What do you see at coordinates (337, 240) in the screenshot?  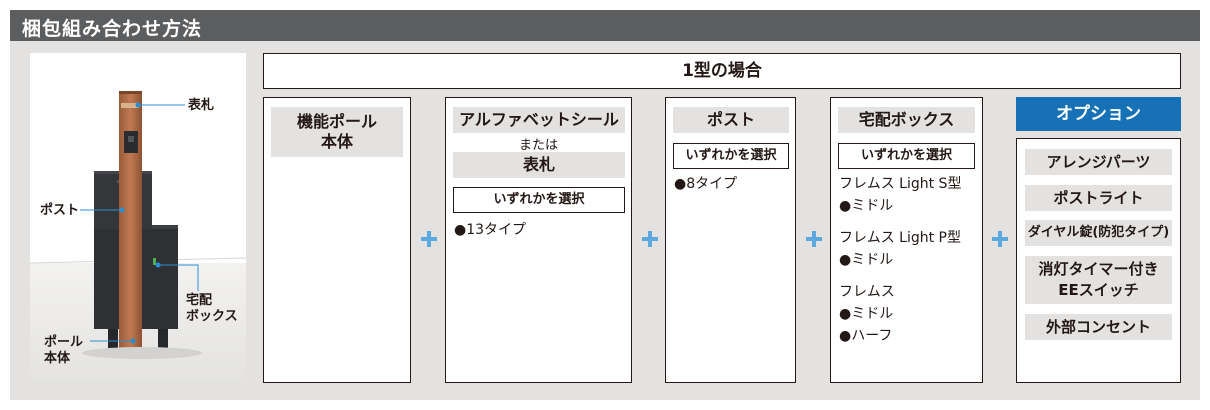 I see `column-pole: 機能ポール 本体` at bounding box center [337, 240].